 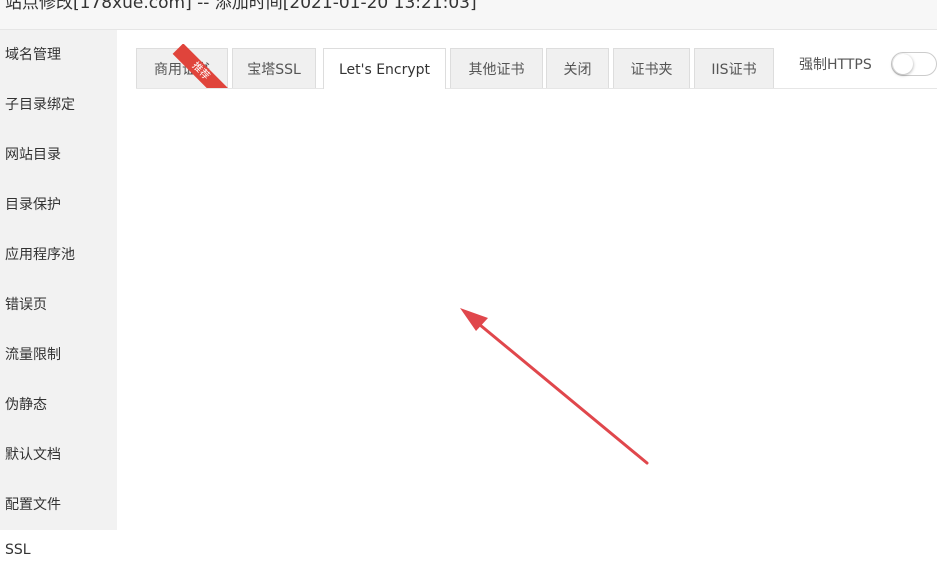 I want to click on sidebar-item-traffic-limit: 流量限制, so click(x=58, y=355).